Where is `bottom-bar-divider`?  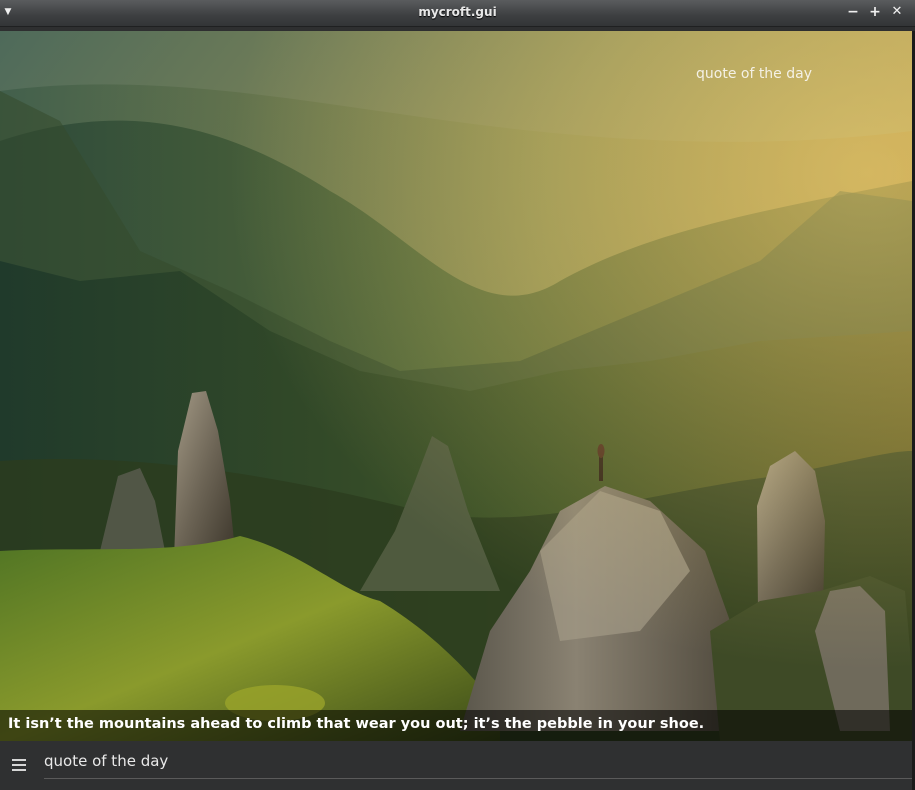 bottom-bar-divider is located at coordinates (478, 778).